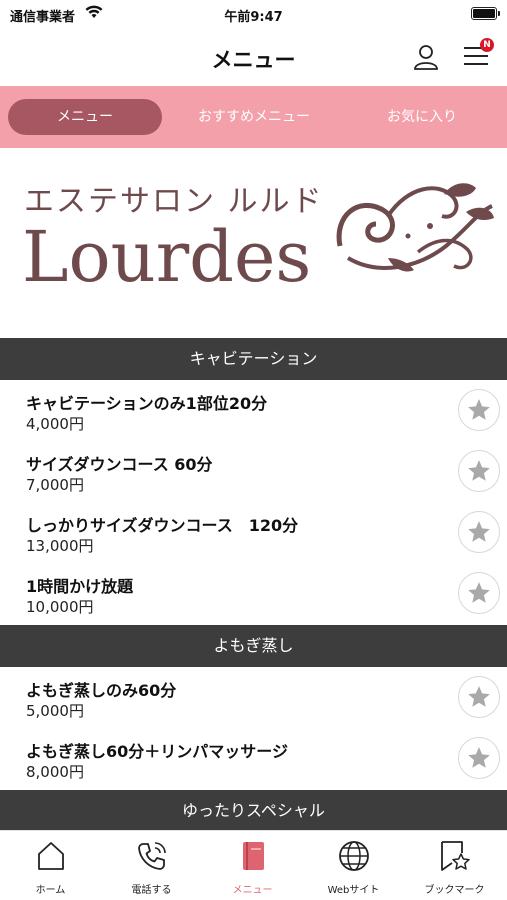 The image size is (507, 900). I want to click on bottom-nav-label: ブックマーク, so click(454, 890).